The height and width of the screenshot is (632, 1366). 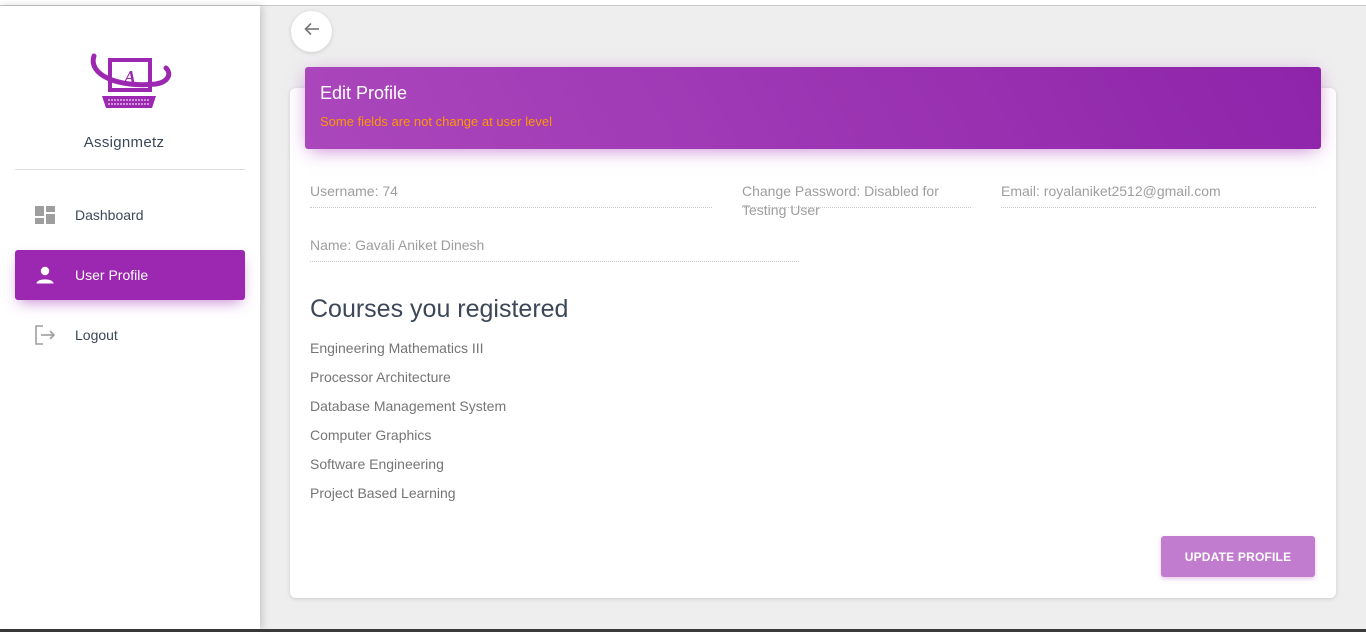 I want to click on card-title: Edit Profile, so click(x=364, y=93).